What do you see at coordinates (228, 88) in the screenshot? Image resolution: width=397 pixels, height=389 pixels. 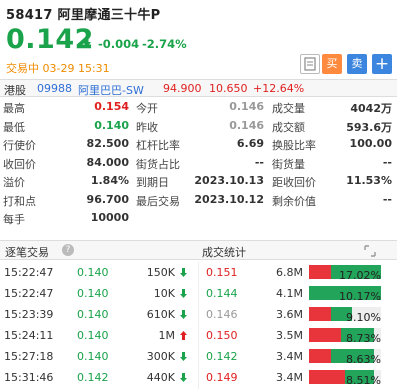 I see `underlying-change: 10.650` at bounding box center [228, 88].